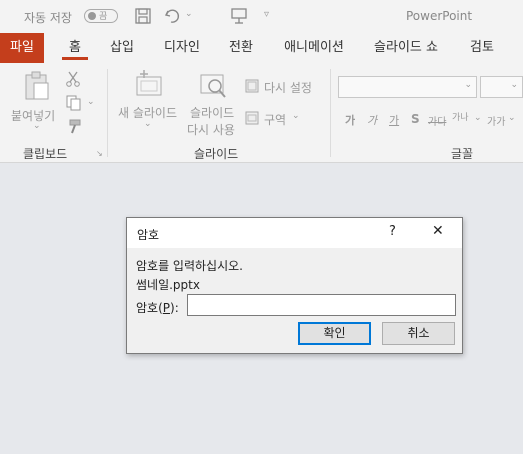 The height and width of the screenshot is (454, 523). Describe the element at coordinates (406, 48) in the screenshot. I see `tab-slideshow: 슬라이드 쇼` at that location.